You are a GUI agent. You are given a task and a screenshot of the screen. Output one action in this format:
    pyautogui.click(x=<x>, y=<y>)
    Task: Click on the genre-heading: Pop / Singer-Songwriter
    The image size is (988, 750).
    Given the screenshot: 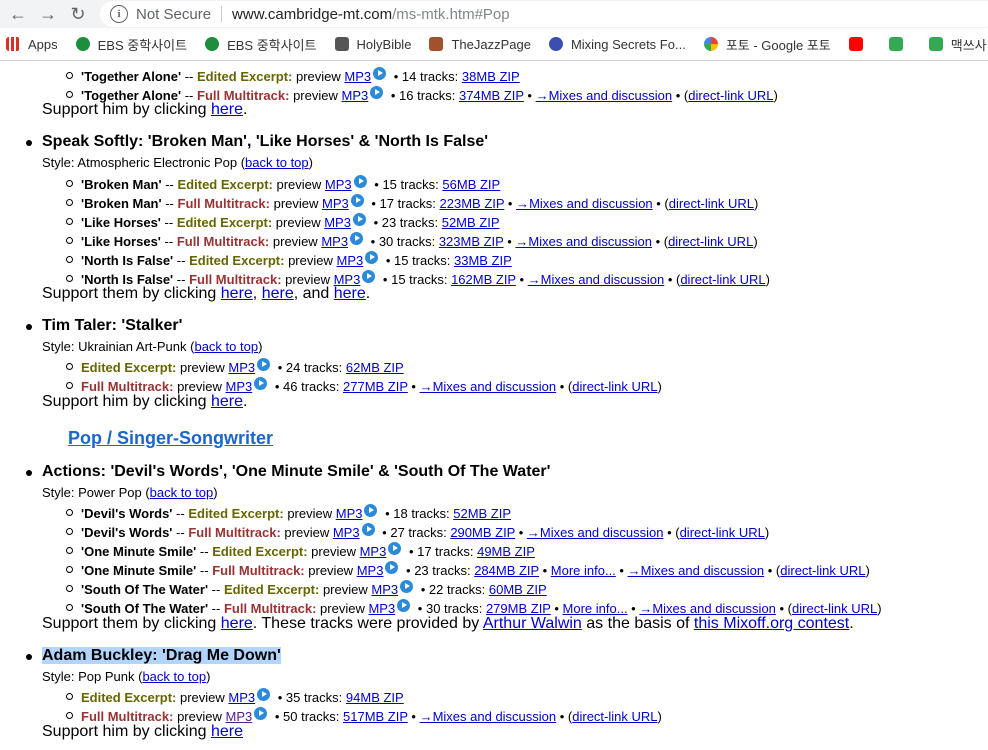 What is the action you would take?
    pyautogui.click(x=170, y=438)
    